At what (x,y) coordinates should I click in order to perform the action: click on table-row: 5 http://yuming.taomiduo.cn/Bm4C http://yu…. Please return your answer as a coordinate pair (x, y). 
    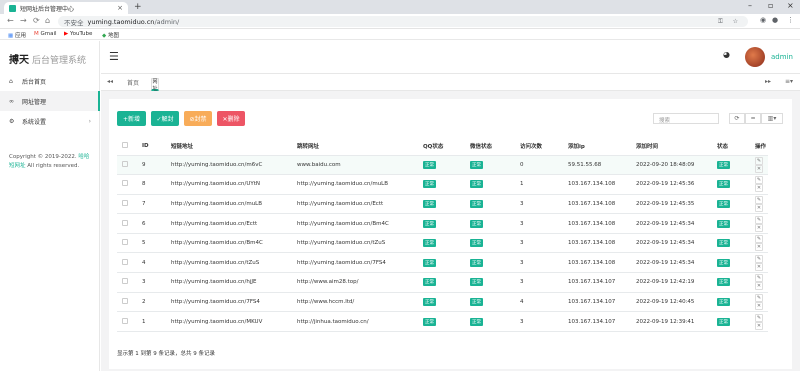
    Looking at the image, I should click on (442, 243).